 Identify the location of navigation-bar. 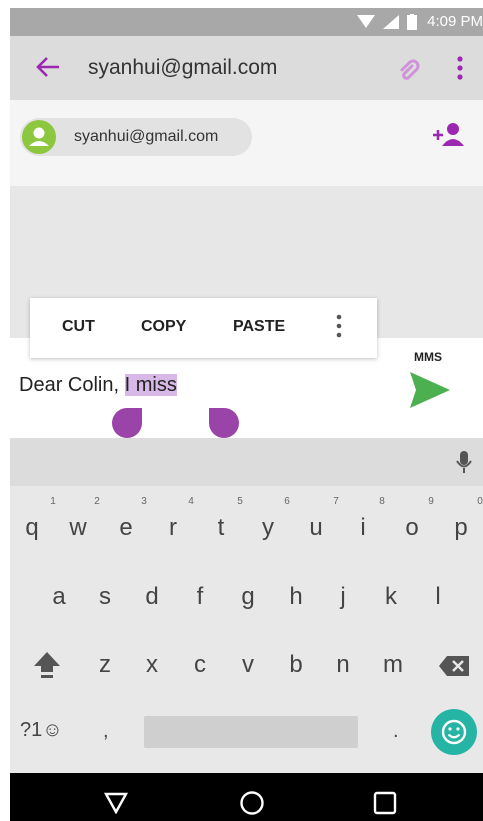
(246, 797).